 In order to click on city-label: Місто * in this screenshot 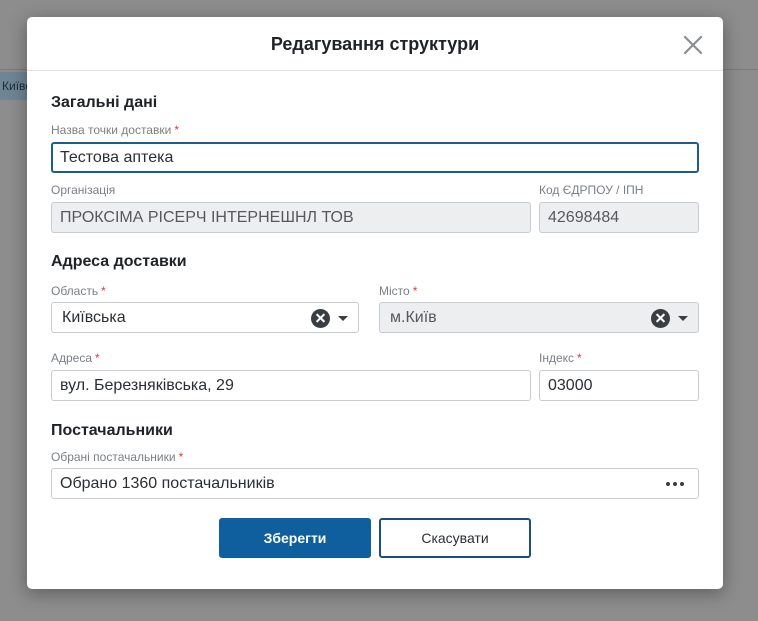, I will do `click(398, 291)`.